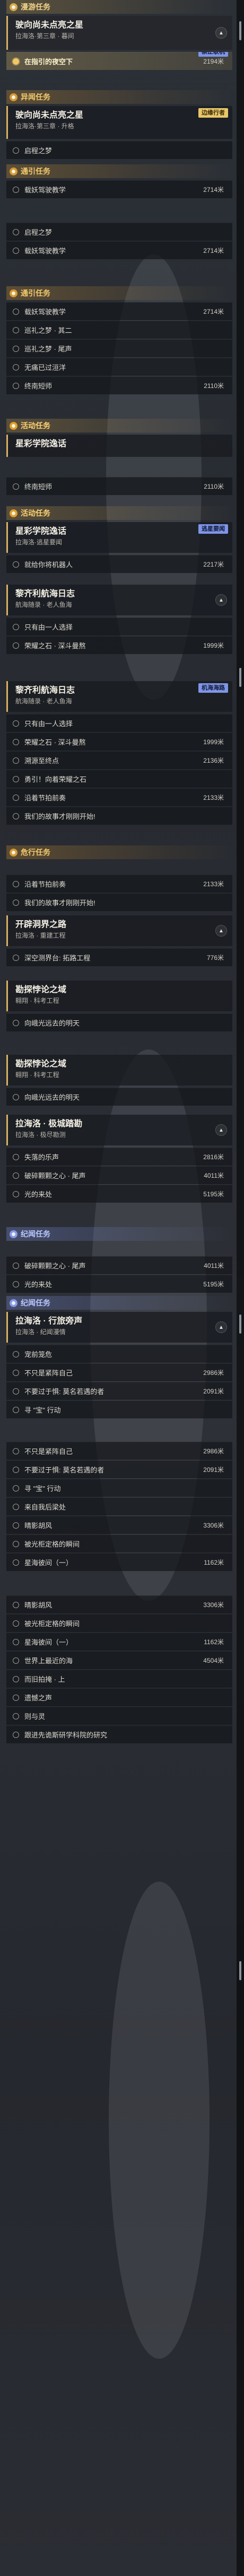 The height and width of the screenshot is (2576, 244). Describe the element at coordinates (119, 564) in the screenshot. I see `quest-step: 就给你将机器人 2217米` at that location.